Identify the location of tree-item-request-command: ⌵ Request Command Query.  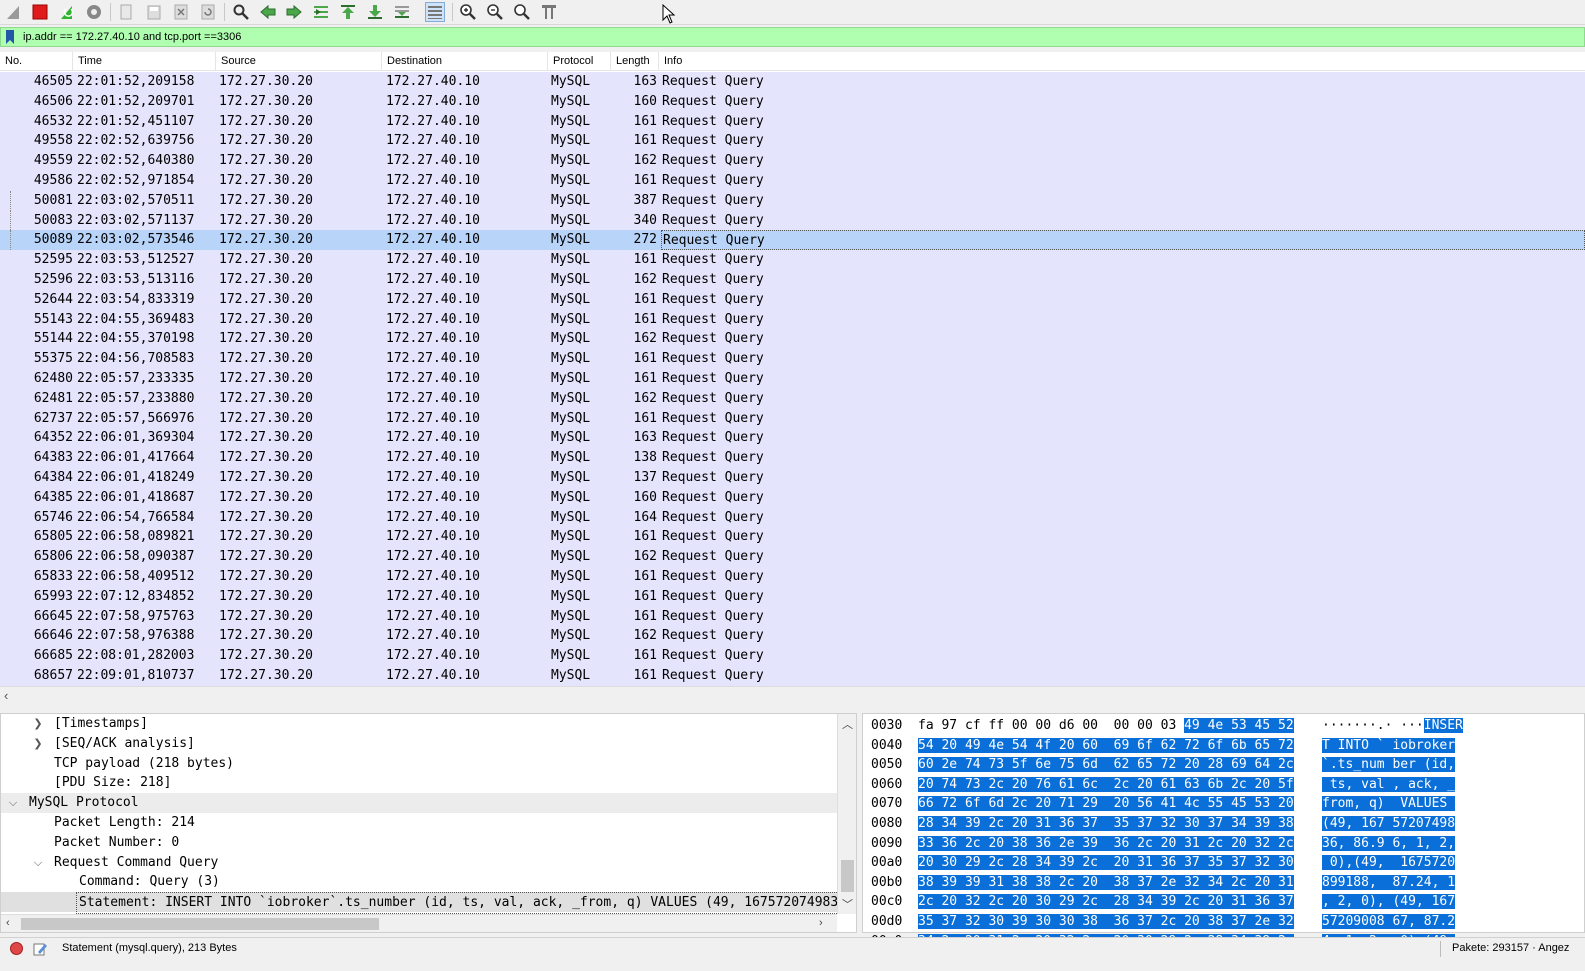
(419, 863).